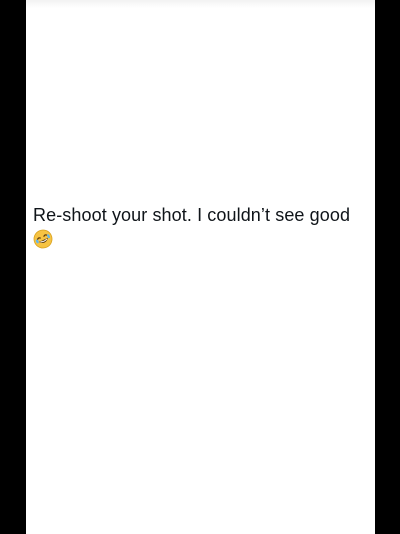  I want to click on top-shadow, so click(200, 4).